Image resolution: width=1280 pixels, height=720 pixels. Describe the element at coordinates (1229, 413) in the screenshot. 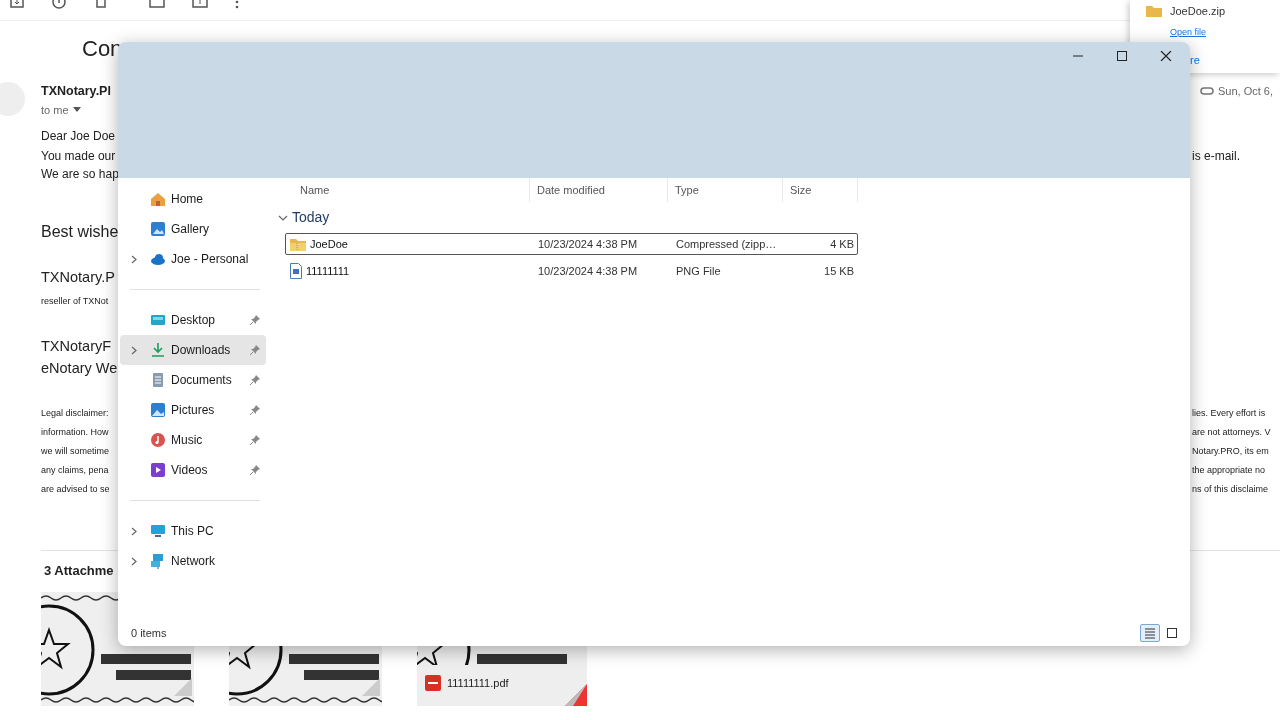

I see `disclaimer-text: lies. Every effort is` at that location.